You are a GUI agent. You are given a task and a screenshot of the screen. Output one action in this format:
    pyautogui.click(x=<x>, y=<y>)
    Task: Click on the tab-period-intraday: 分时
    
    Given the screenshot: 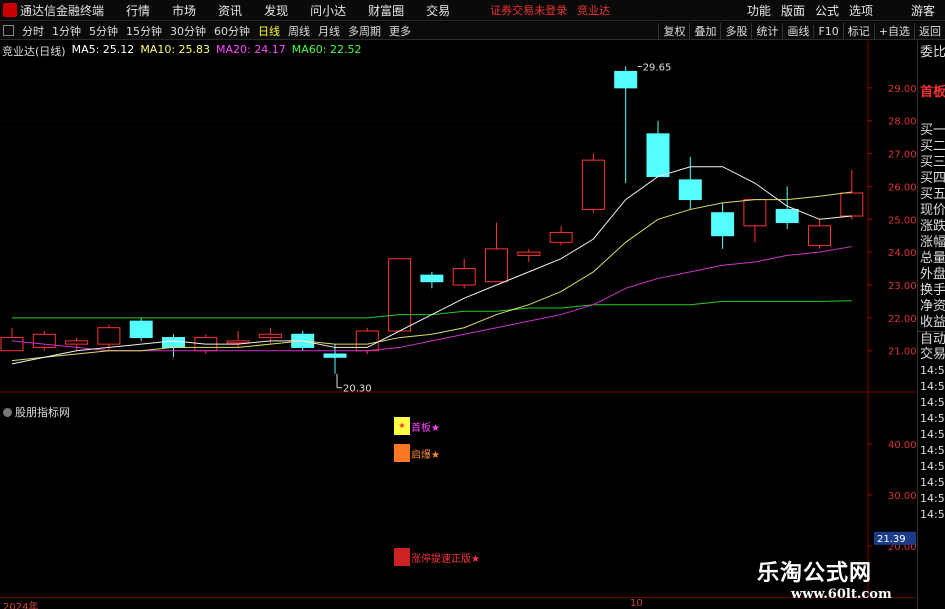 What is the action you would take?
    pyautogui.click(x=33, y=31)
    